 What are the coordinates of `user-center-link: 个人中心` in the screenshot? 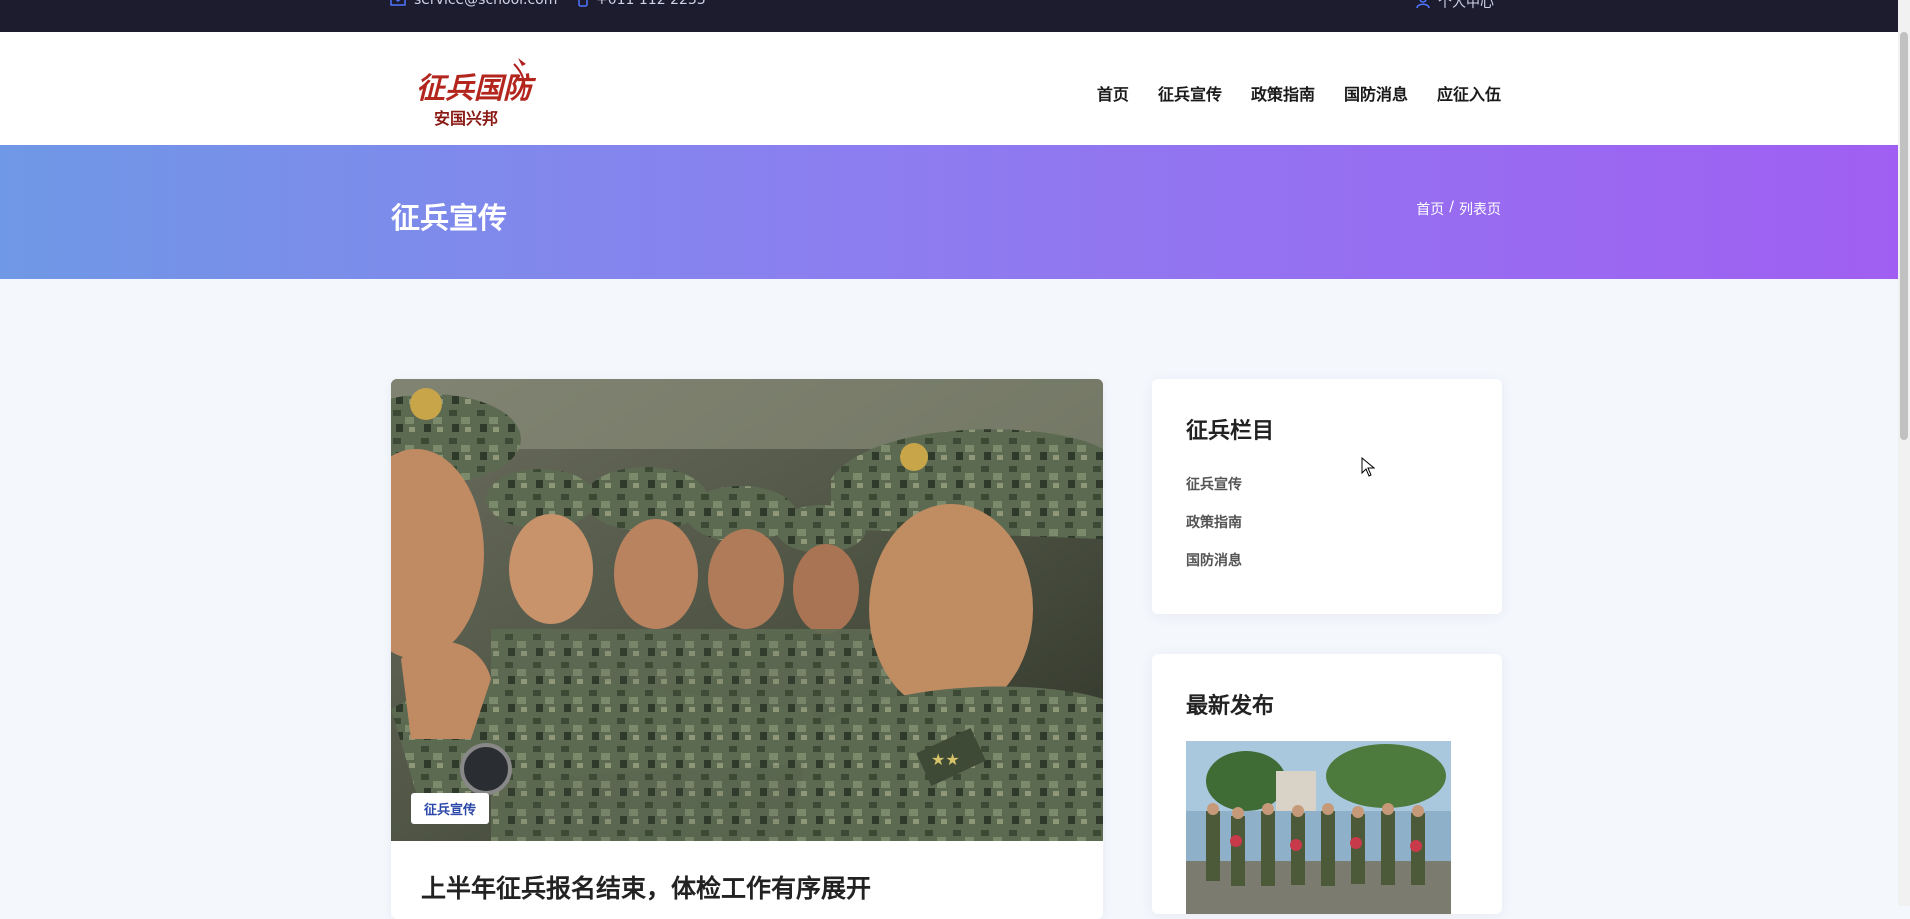 It's located at (1455, 6).